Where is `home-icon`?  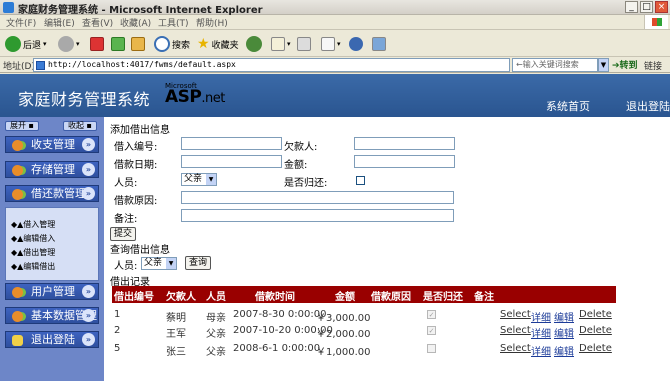
home-icon is located at coordinates (138, 44).